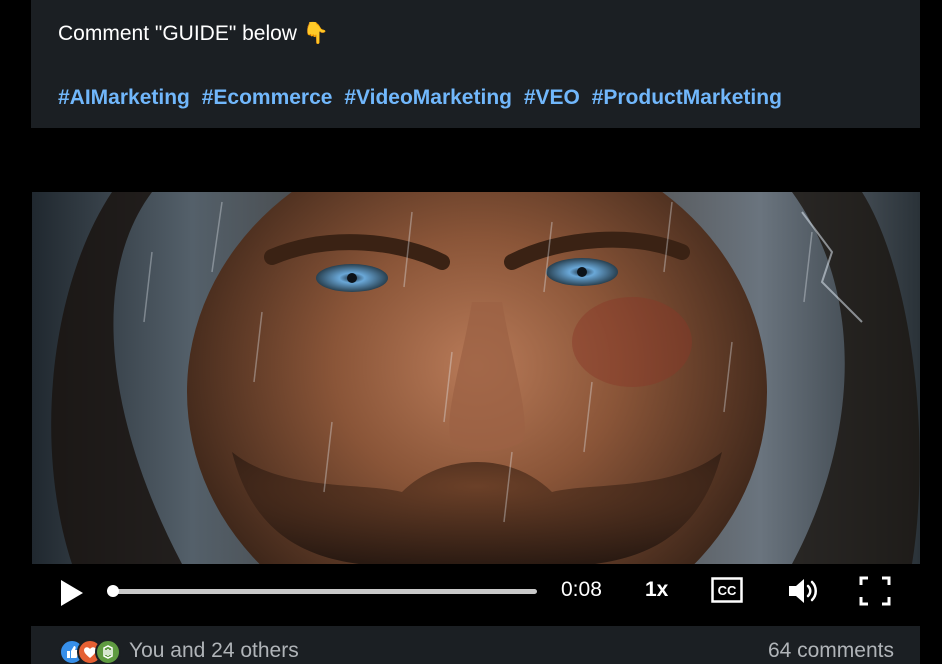  I want to click on hashtag-link: #Ecommerce, so click(267, 97).